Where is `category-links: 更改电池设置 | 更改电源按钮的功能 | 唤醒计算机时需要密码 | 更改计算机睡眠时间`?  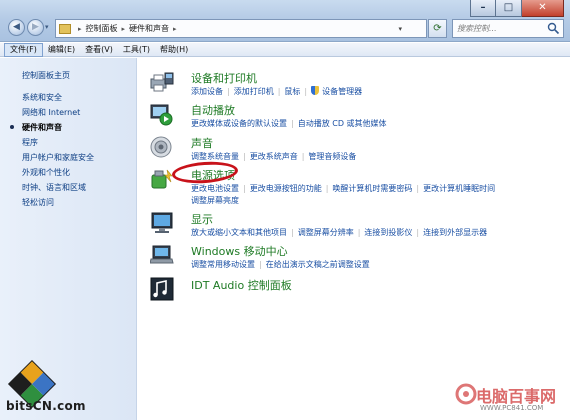 category-links: 更改电池设置 | 更改电源按钮的功能 | 唤醒计算机时需要密码 | 更改计算机睡眠时间 is located at coordinates (343, 188).